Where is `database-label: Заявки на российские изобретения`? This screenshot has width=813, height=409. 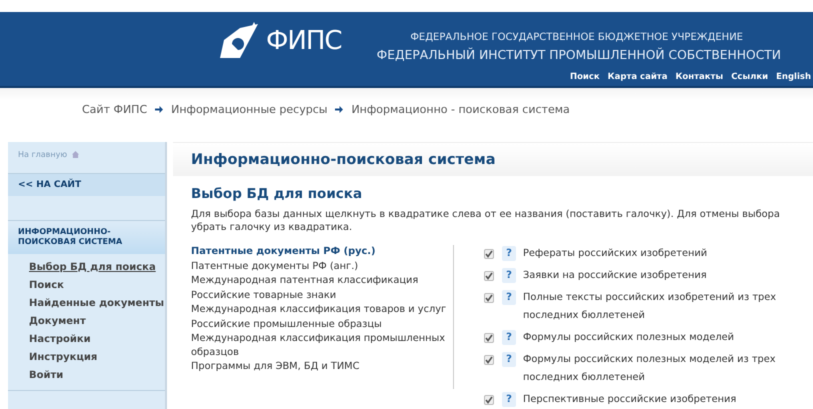
database-label: Заявки на российские изобретения is located at coordinates (615, 276).